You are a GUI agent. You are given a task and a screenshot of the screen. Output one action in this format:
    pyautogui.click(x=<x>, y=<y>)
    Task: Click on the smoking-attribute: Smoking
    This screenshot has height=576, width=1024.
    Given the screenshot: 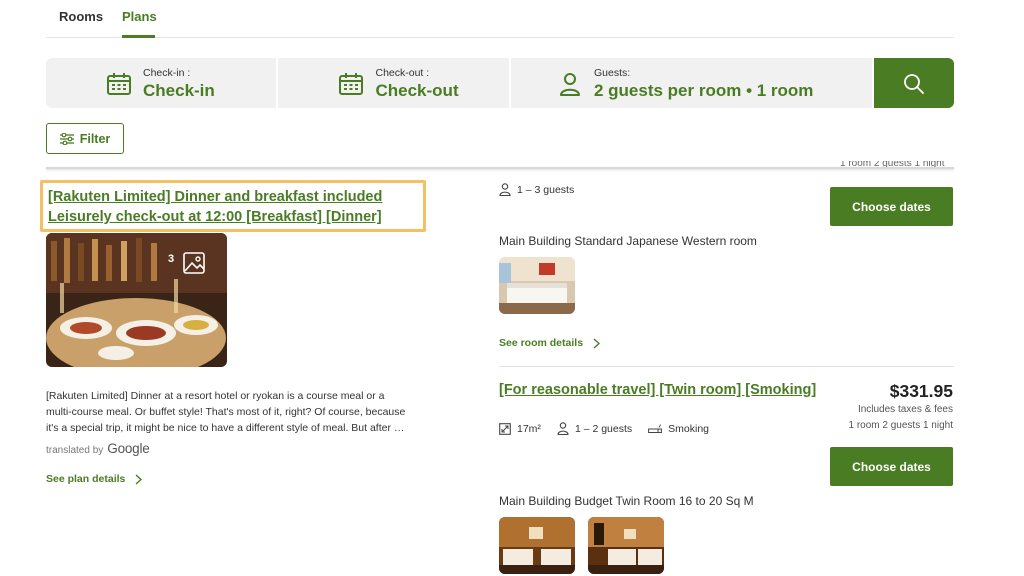 What is the action you would take?
    pyautogui.click(x=678, y=429)
    